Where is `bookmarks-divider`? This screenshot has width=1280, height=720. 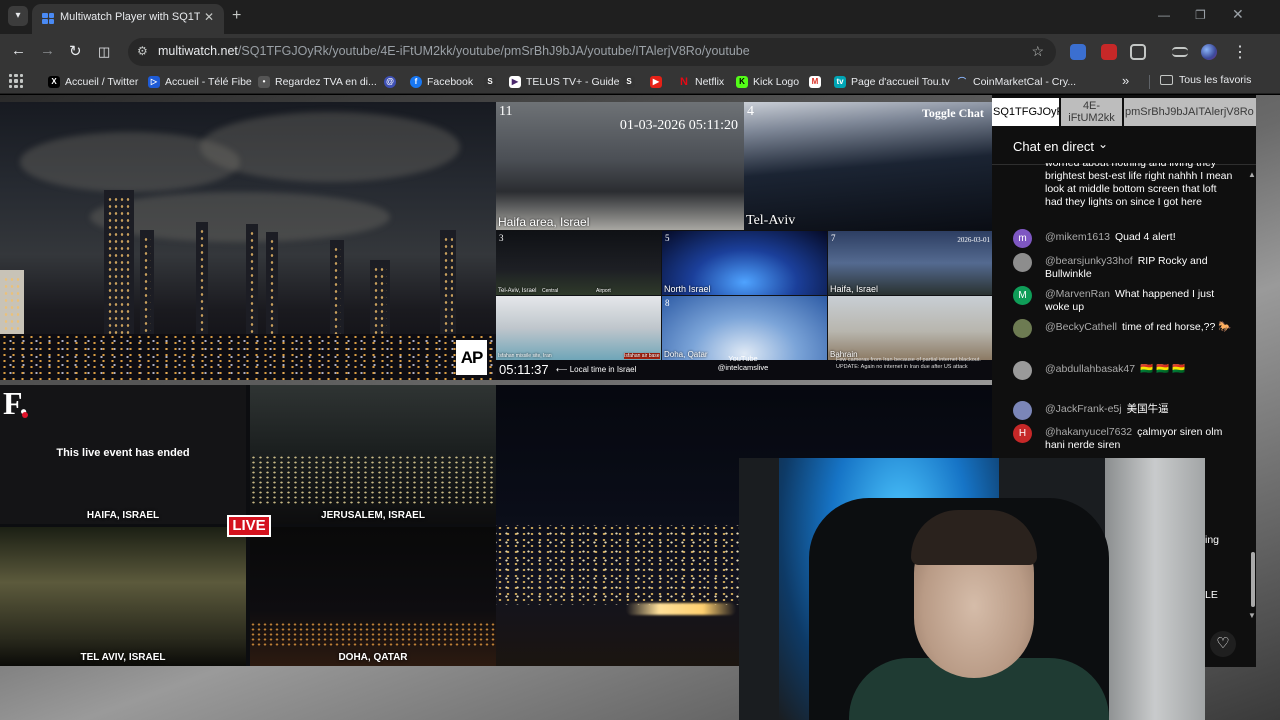 bookmarks-divider is located at coordinates (1149, 82).